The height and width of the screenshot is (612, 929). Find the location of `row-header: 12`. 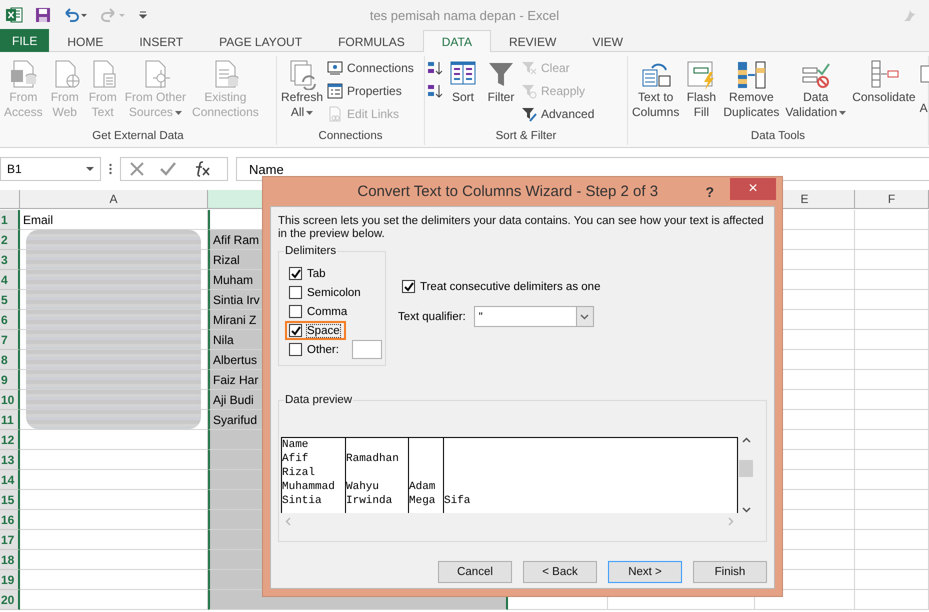

row-header: 12 is located at coordinates (10, 440).